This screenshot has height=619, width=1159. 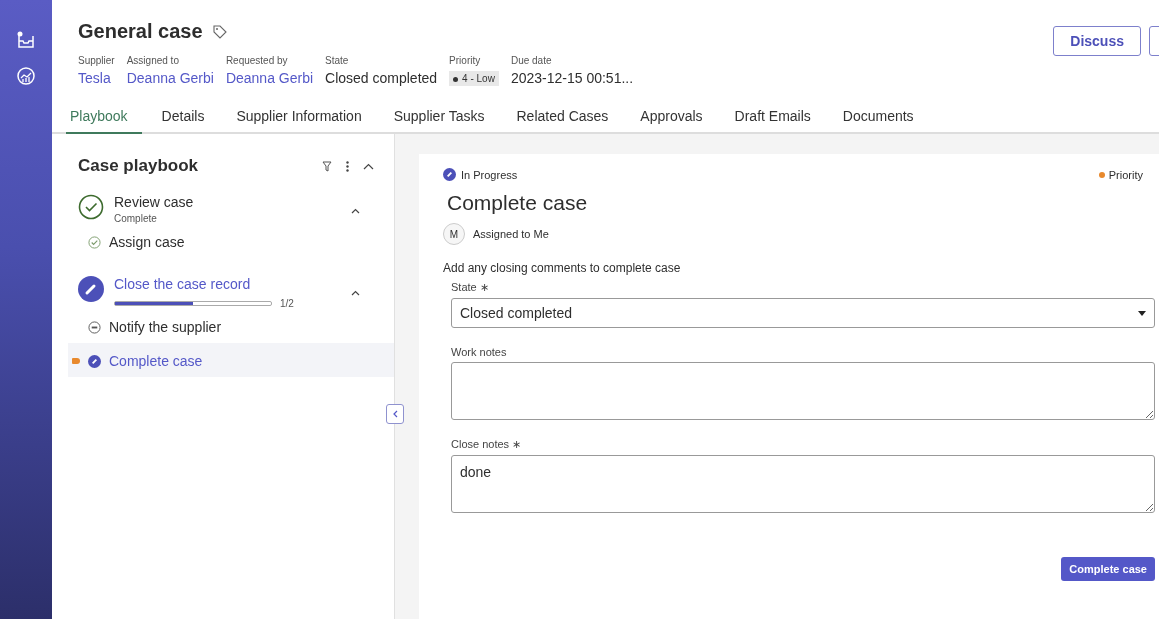 What do you see at coordinates (381, 78) in the screenshot?
I see `field-value: Closed completed` at bounding box center [381, 78].